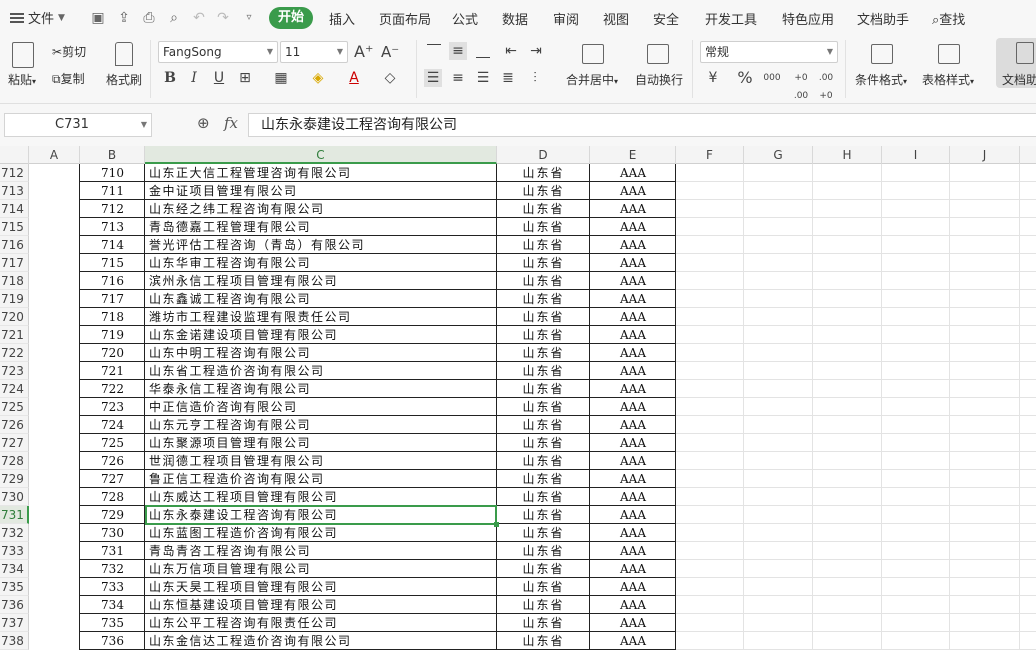  What do you see at coordinates (321, 155) in the screenshot?
I see `column-header-c: C` at bounding box center [321, 155].